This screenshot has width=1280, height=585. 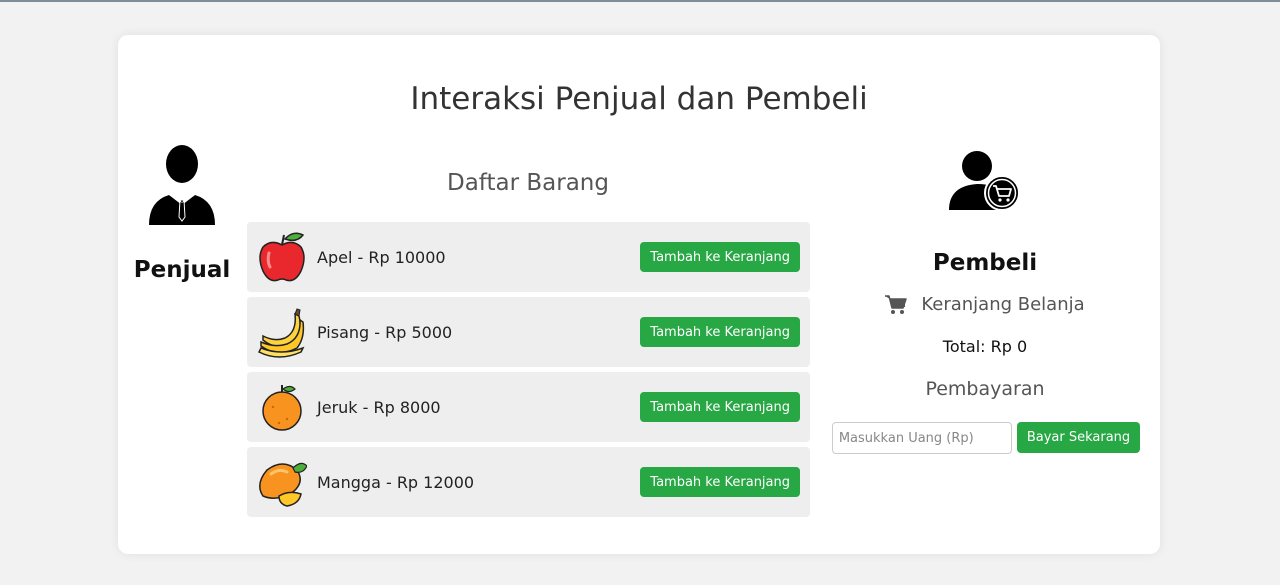 What do you see at coordinates (182, 185) in the screenshot?
I see `businessman-icon` at bounding box center [182, 185].